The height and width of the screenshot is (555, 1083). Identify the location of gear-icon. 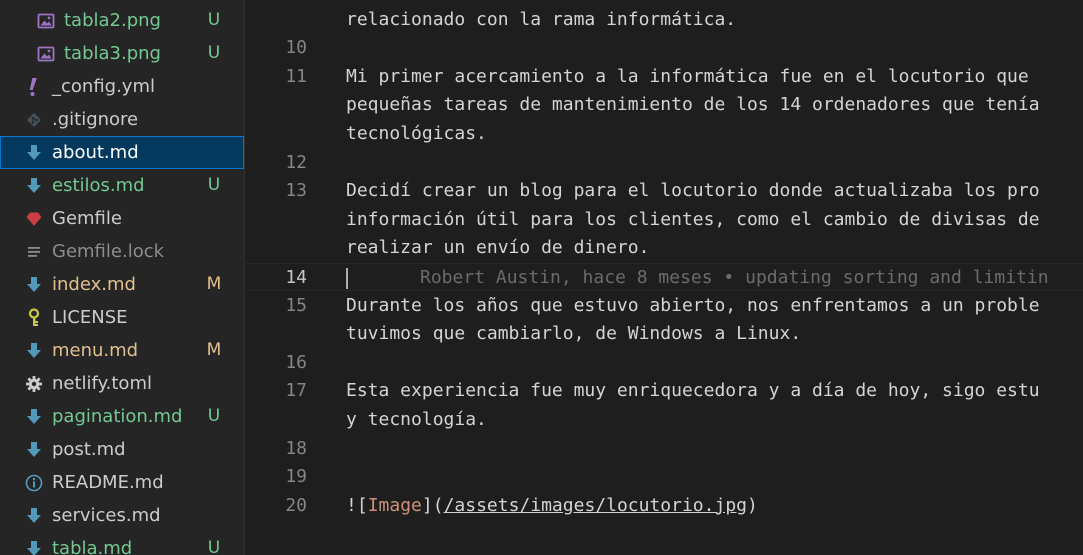
(34, 383).